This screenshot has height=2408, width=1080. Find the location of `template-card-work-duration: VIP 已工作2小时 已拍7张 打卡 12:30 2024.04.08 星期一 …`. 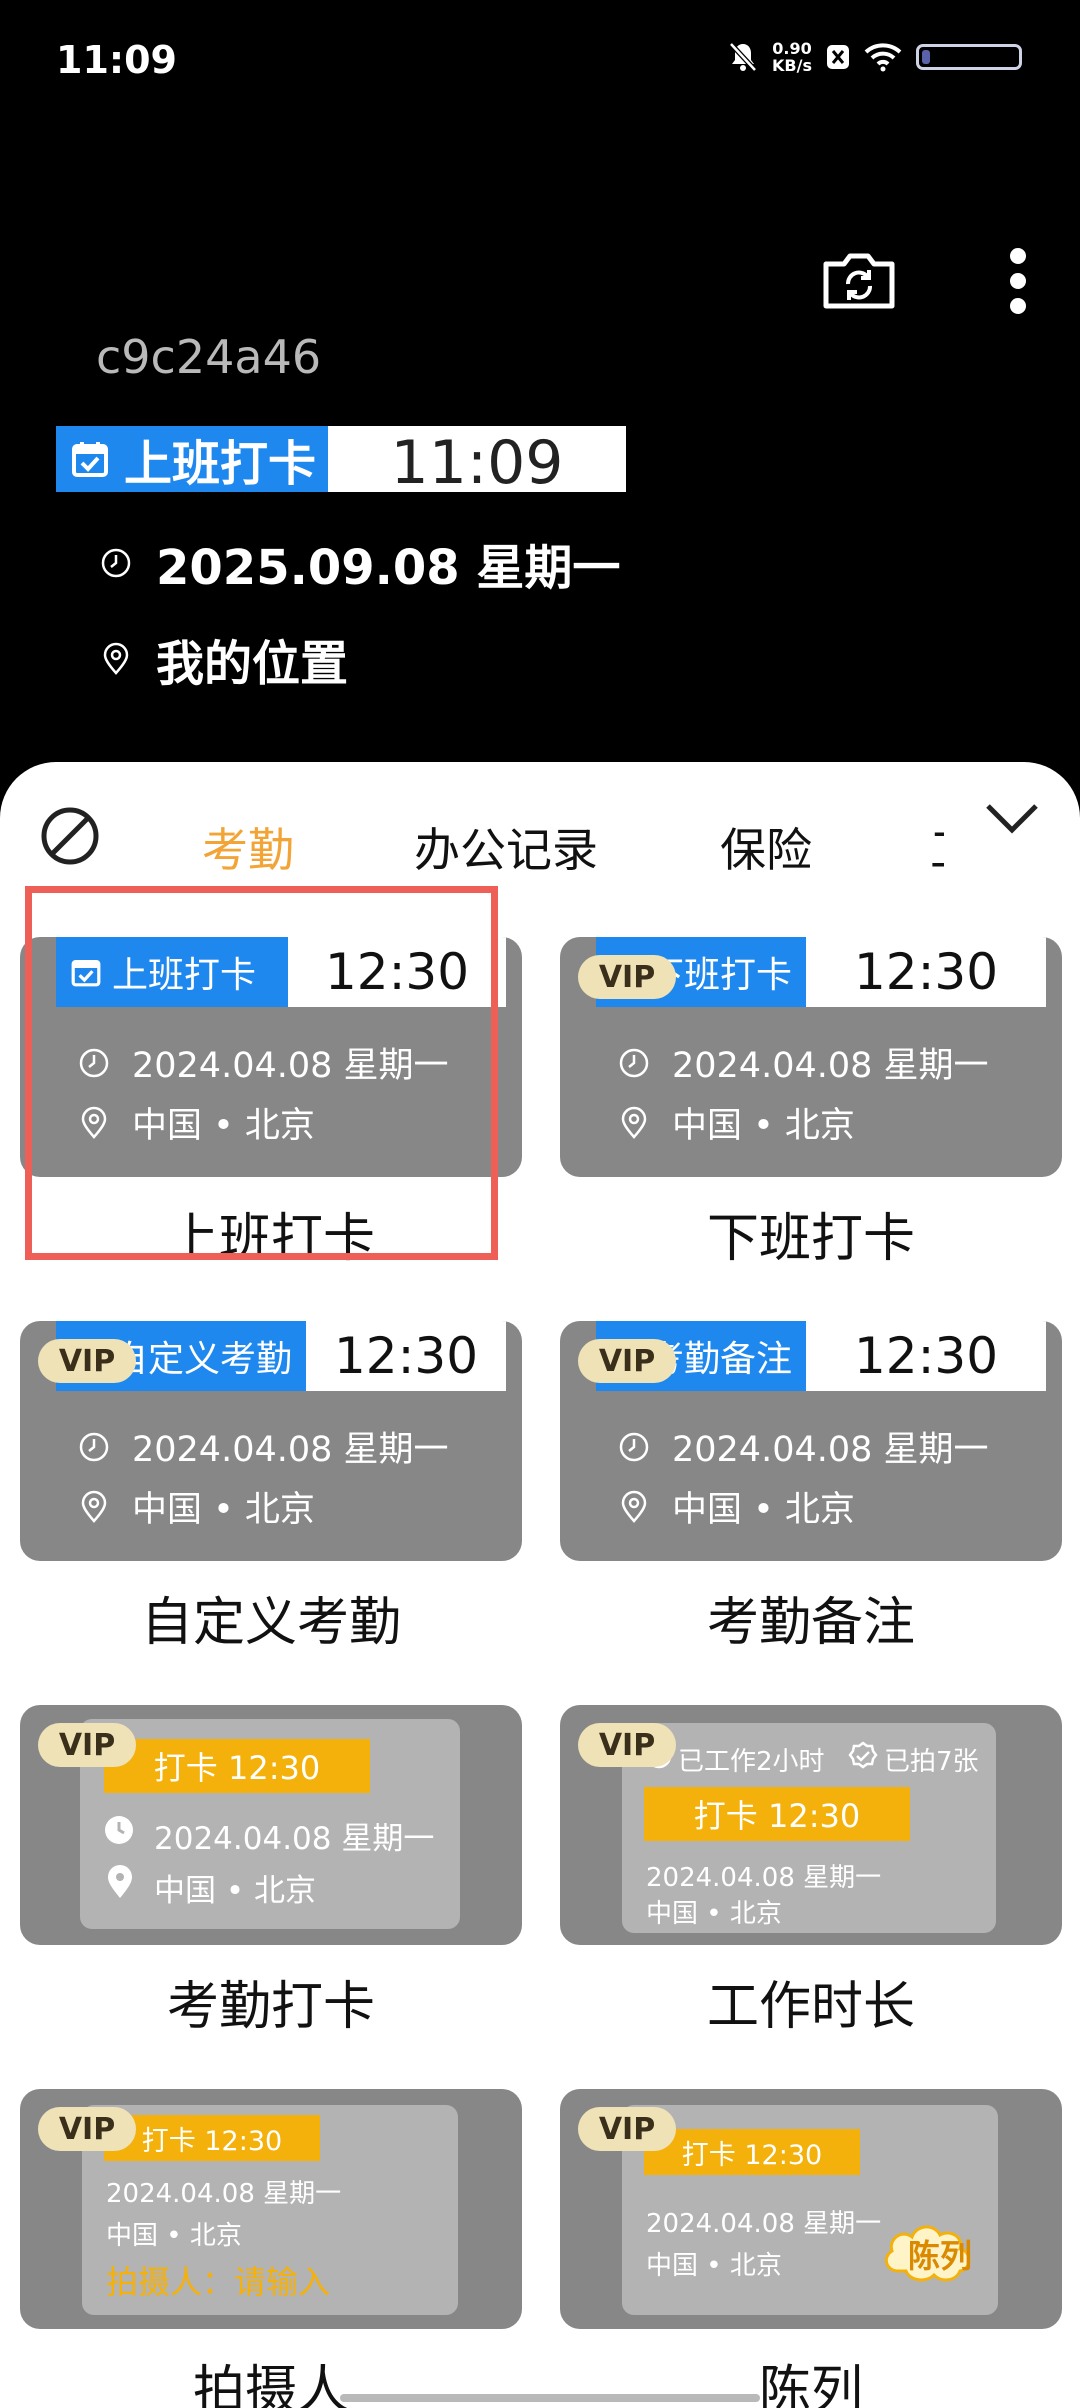

template-card-work-duration: VIP 已工作2小时 已拍7张 打卡 12:30 2024.04.08 星期一 … is located at coordinates (811, 1825).